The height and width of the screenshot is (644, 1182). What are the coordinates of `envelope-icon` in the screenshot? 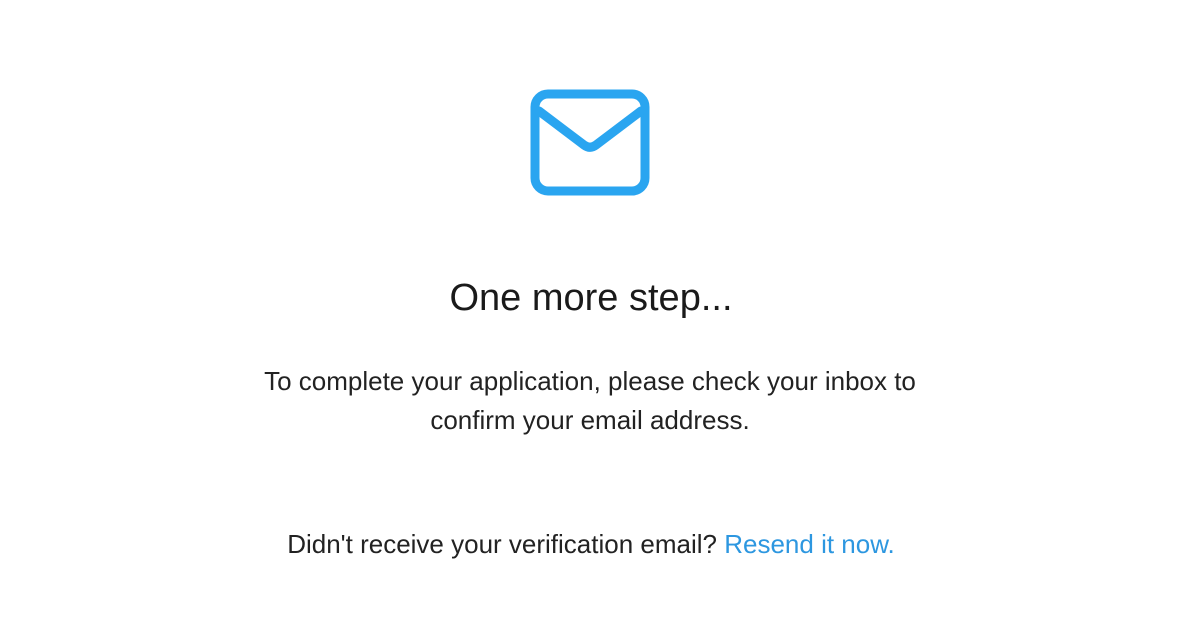 It's located at (590, 142).